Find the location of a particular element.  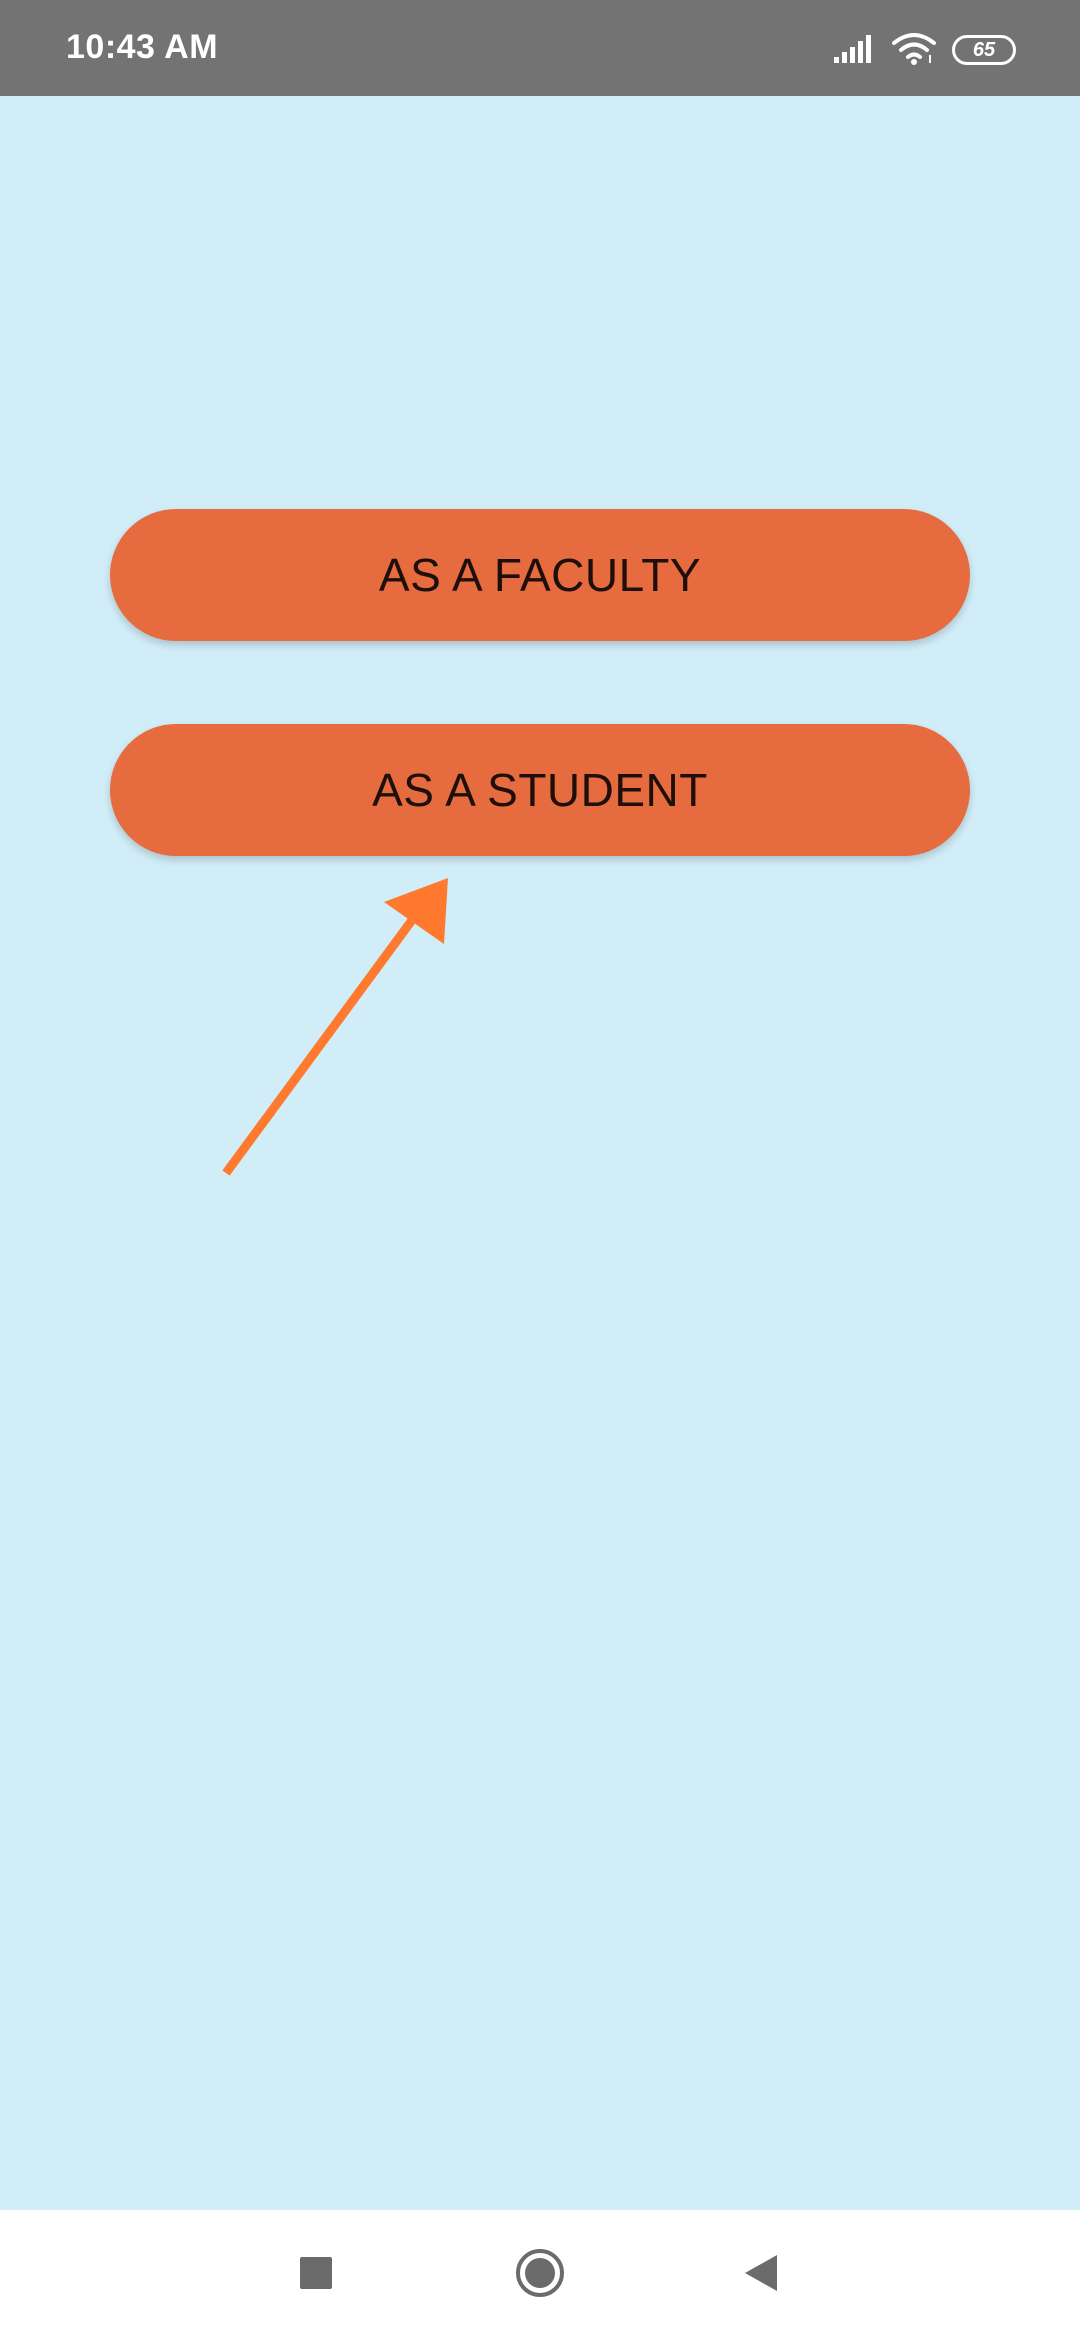

battery-icon: 65 is located at coordinates (984, 50).